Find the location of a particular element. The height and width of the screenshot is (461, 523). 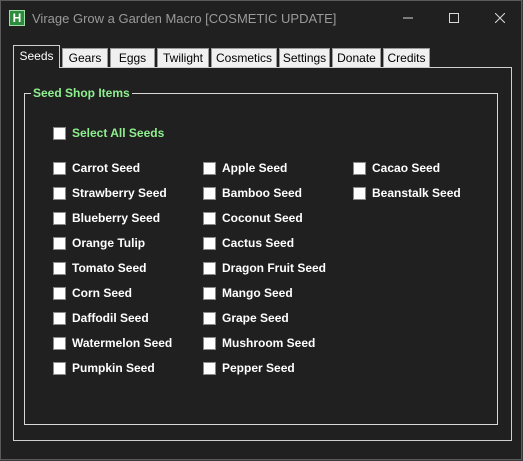

seed-checkbox-daffodil: Daffodil Seed is located at coordinates (101, 318).